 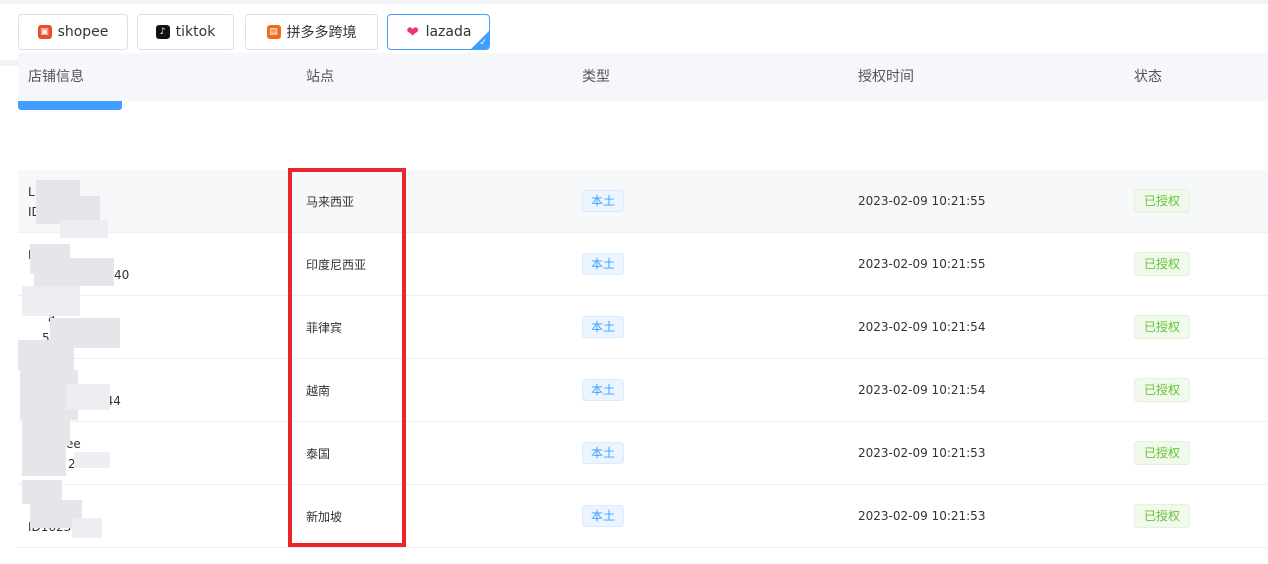 What do you see at coordinates (318, 390) in the screenshot?
I see `site-cell: 越南` at bounding box center [318, 390].